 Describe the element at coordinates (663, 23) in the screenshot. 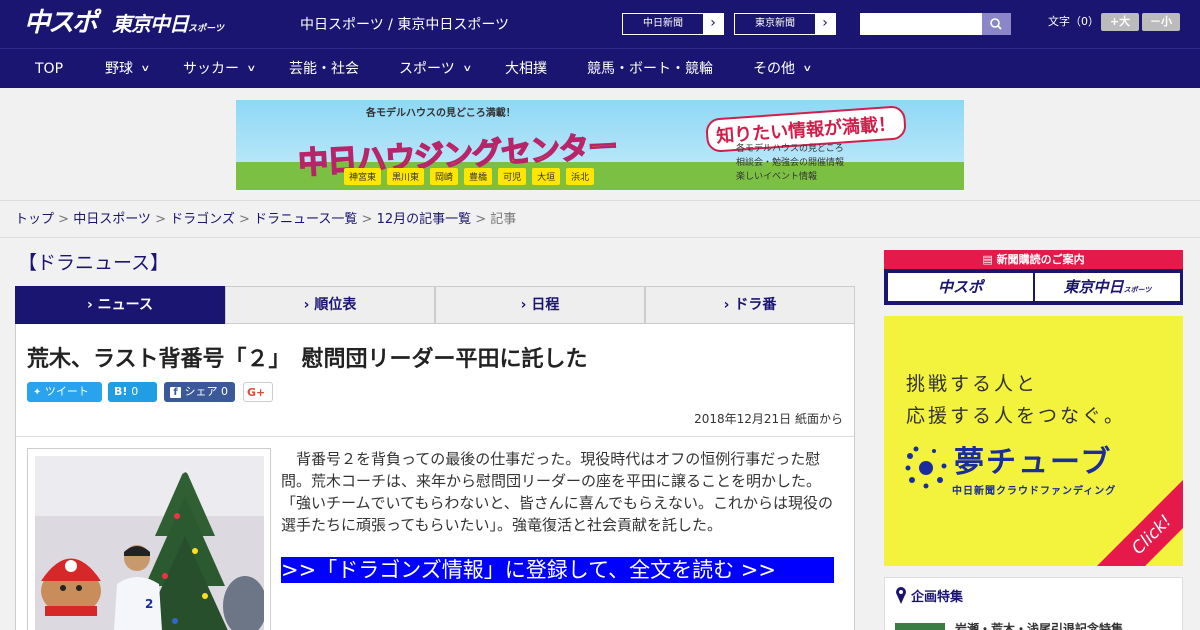

I see `chunichi-shimbun-label: 中日新聞` at that location.